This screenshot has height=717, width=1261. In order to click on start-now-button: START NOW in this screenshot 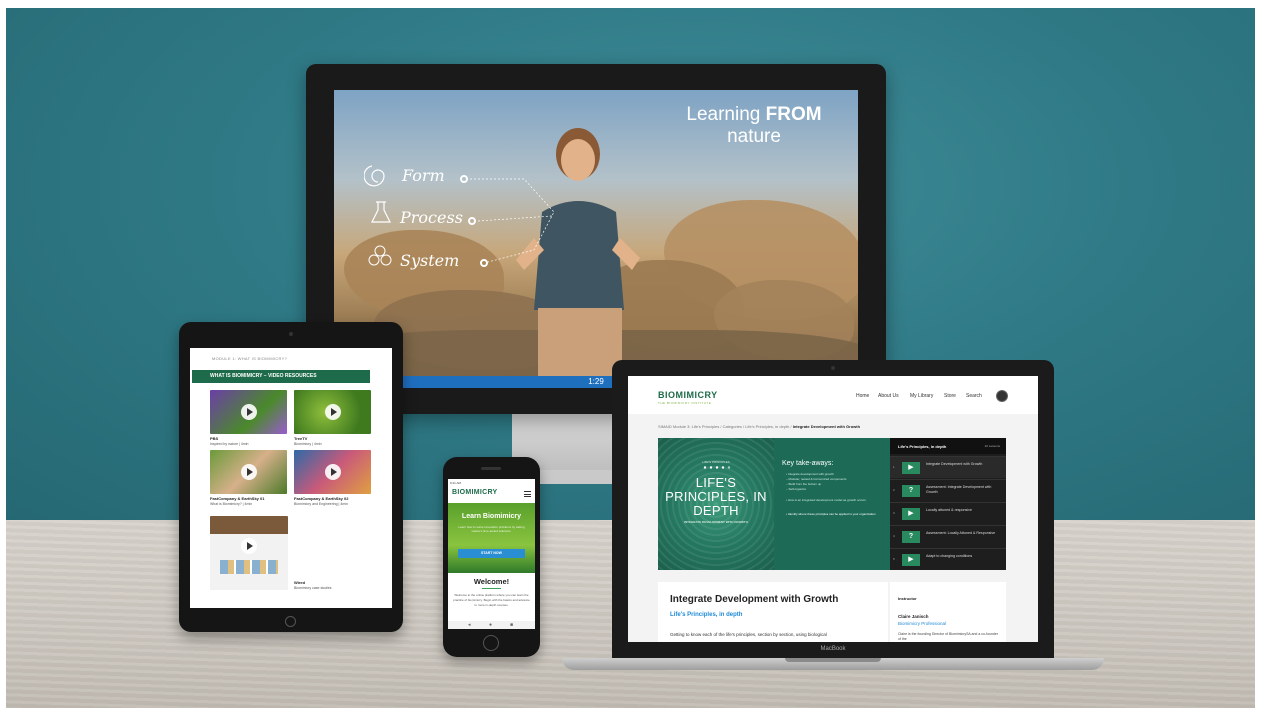, I will do `click(491, 553)`.